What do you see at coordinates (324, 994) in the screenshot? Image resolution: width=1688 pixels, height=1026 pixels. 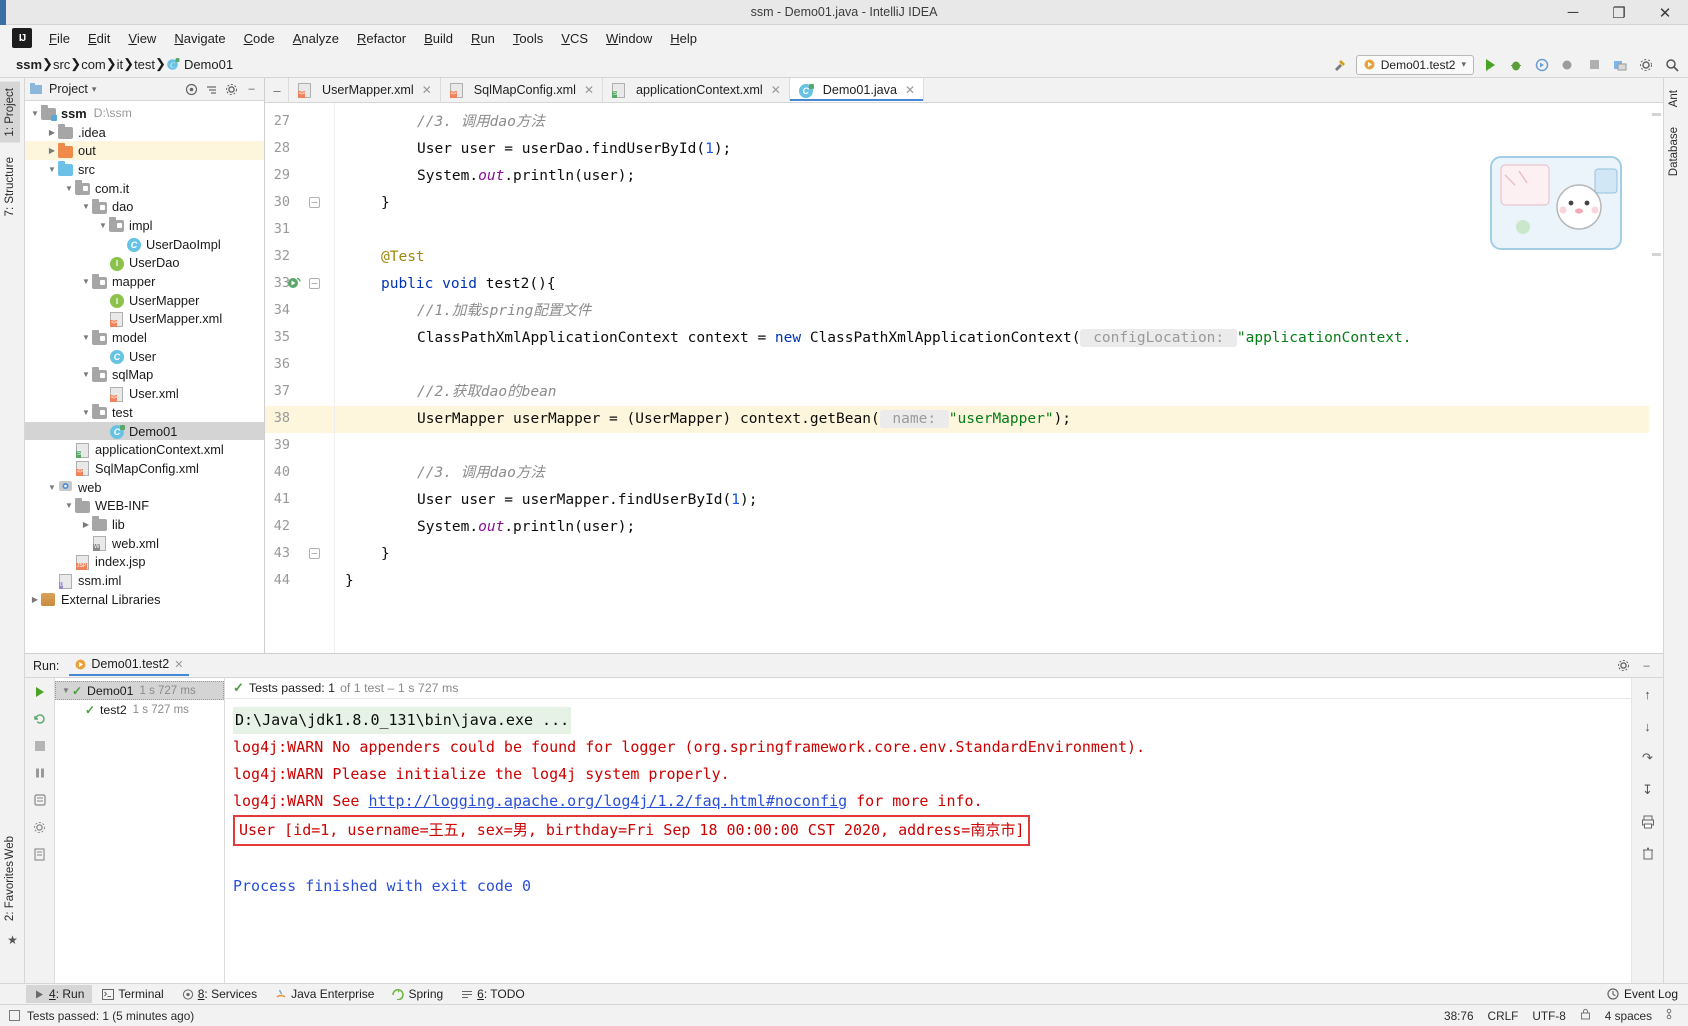 I see `tool-window-button-java-enterprise: Java Enterprise` at bounding box center [324, 994].